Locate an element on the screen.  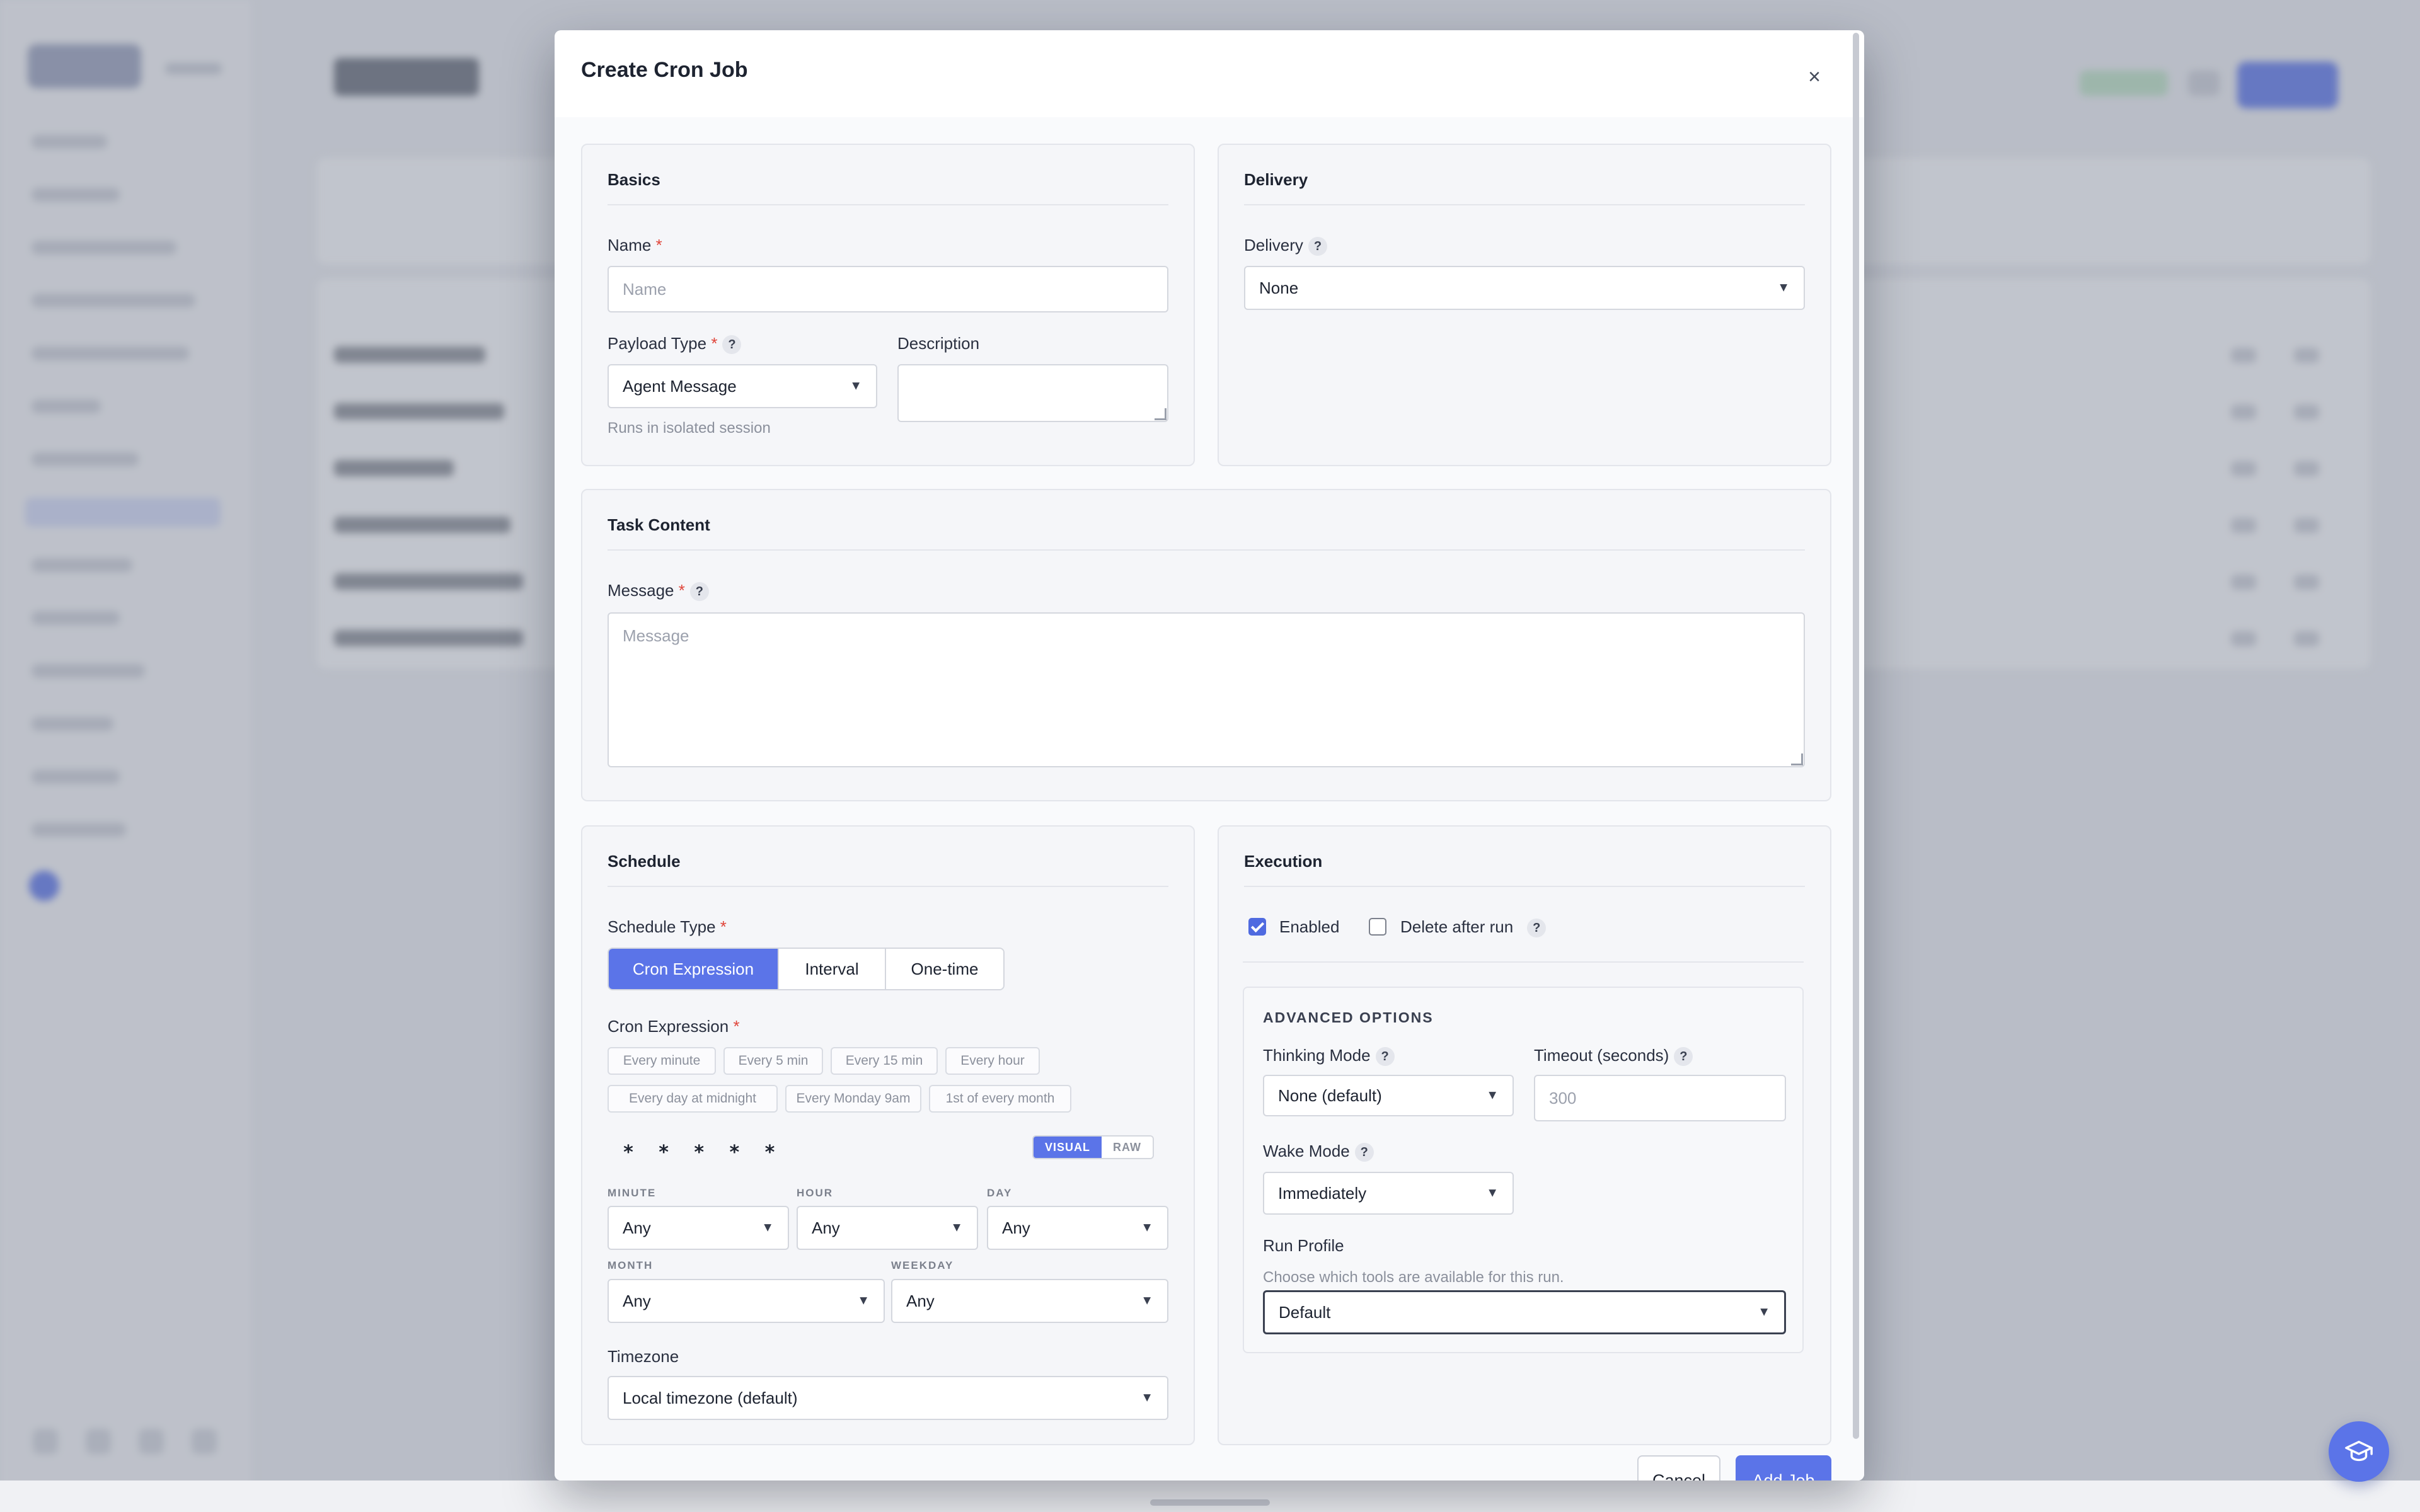
run-profile-select: Default ▼ is located at coordinates (1524, 1312).